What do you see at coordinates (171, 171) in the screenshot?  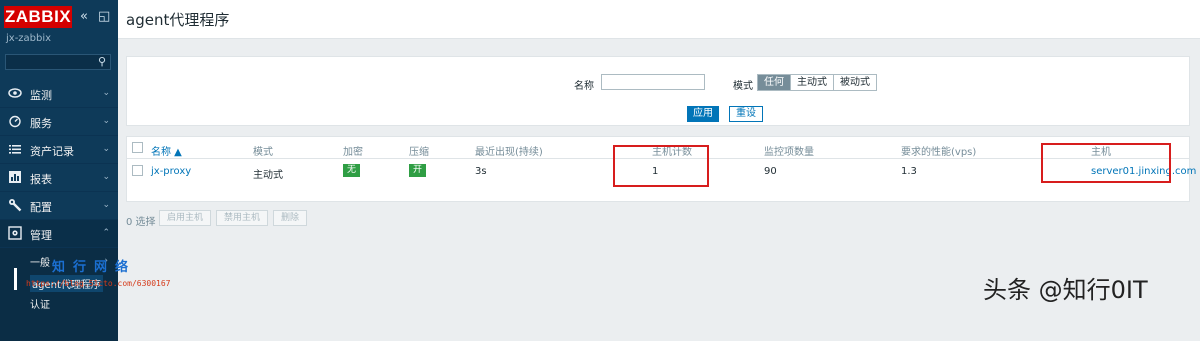 I see `proxy-name-link: jx-proxy` at bounding box center [171, 171].